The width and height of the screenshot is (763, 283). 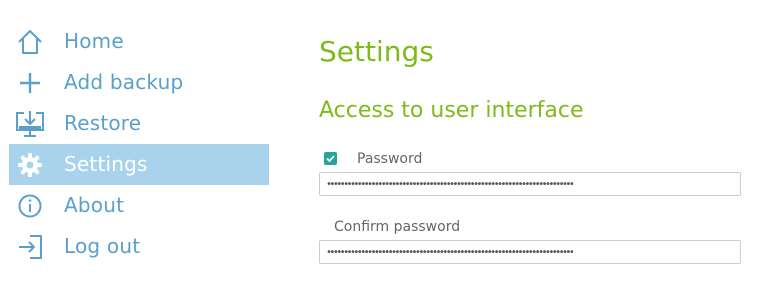 I want to click on sidebar-item-restore: Restore, so click(x=139, y=123).